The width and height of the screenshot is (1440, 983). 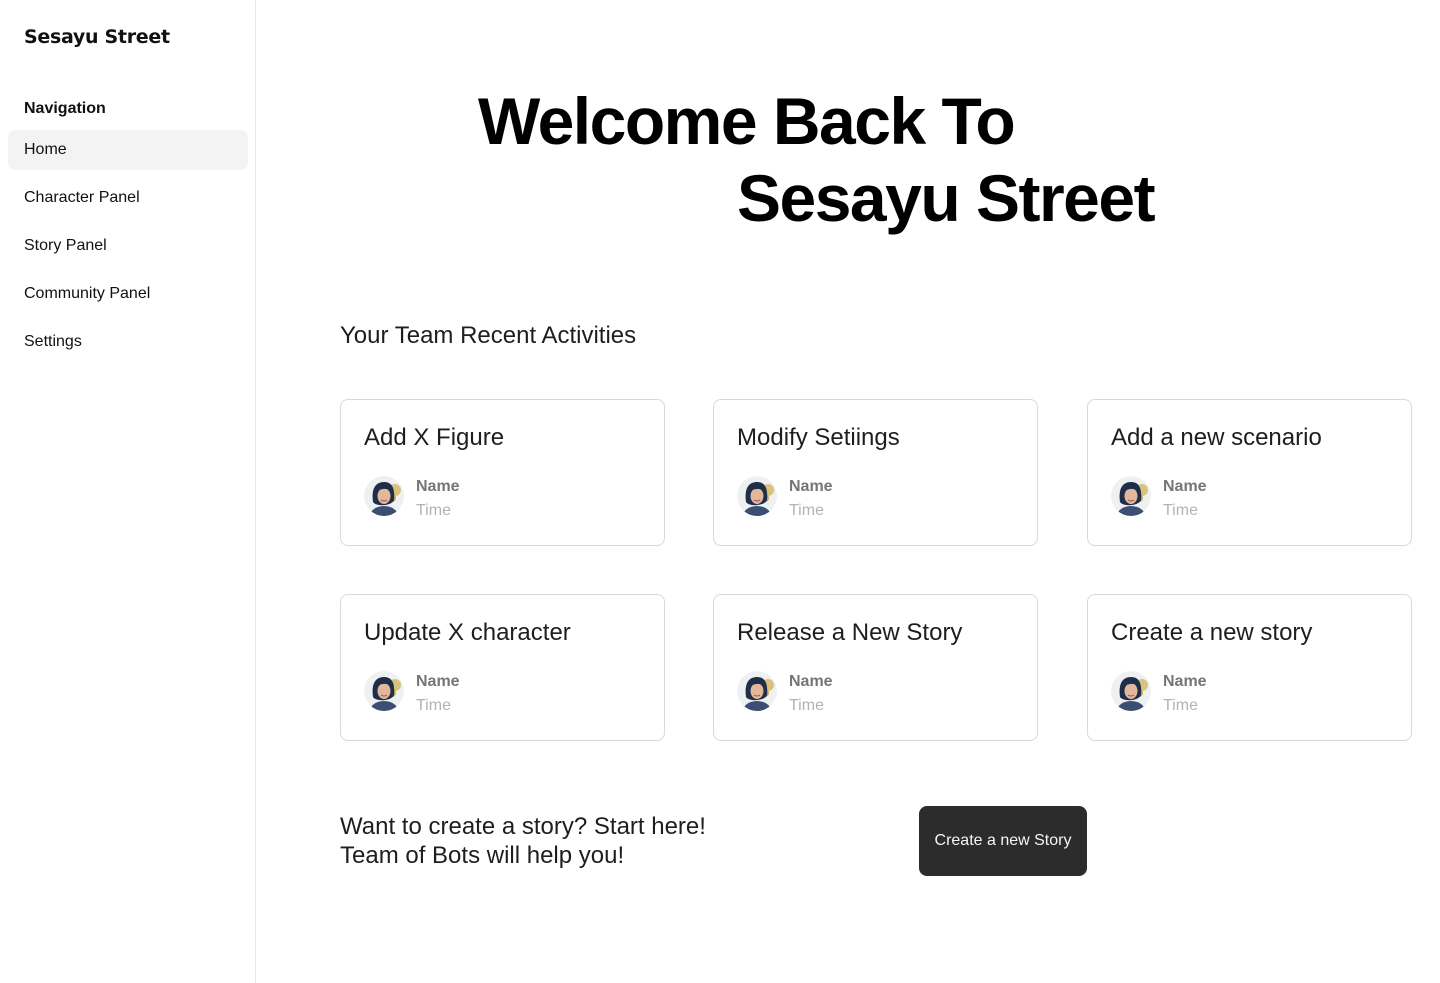 I want to click on sidebar-item-settings: Settings, so click(x=128, y=342).